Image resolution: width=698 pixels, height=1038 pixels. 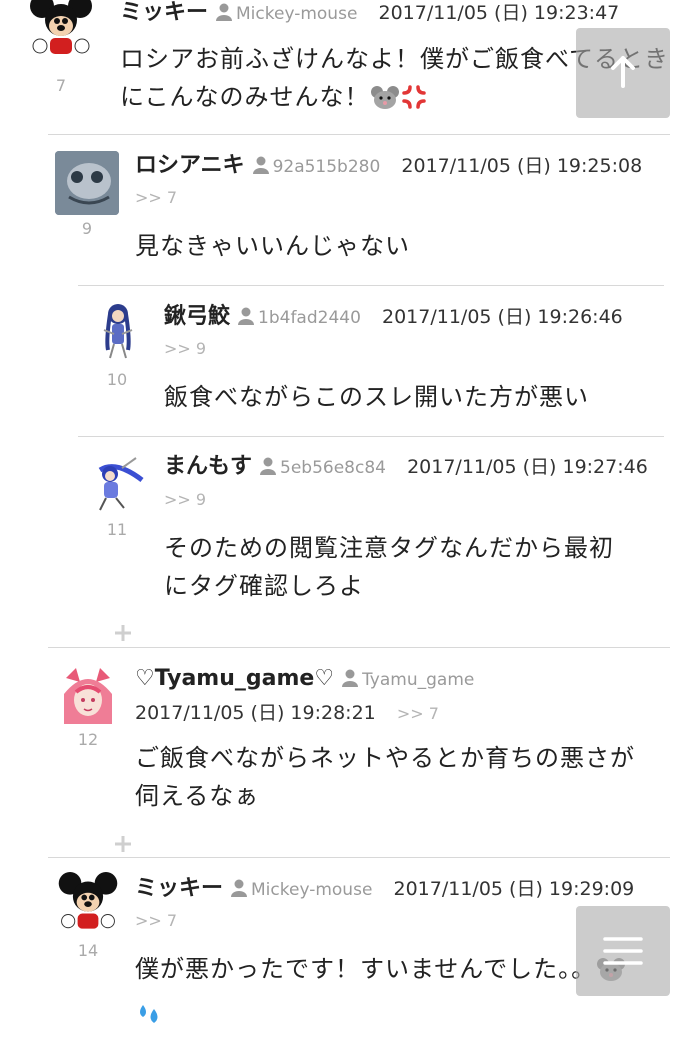 I want to click on username: ロシアニキ, so click(x=190, y=165).